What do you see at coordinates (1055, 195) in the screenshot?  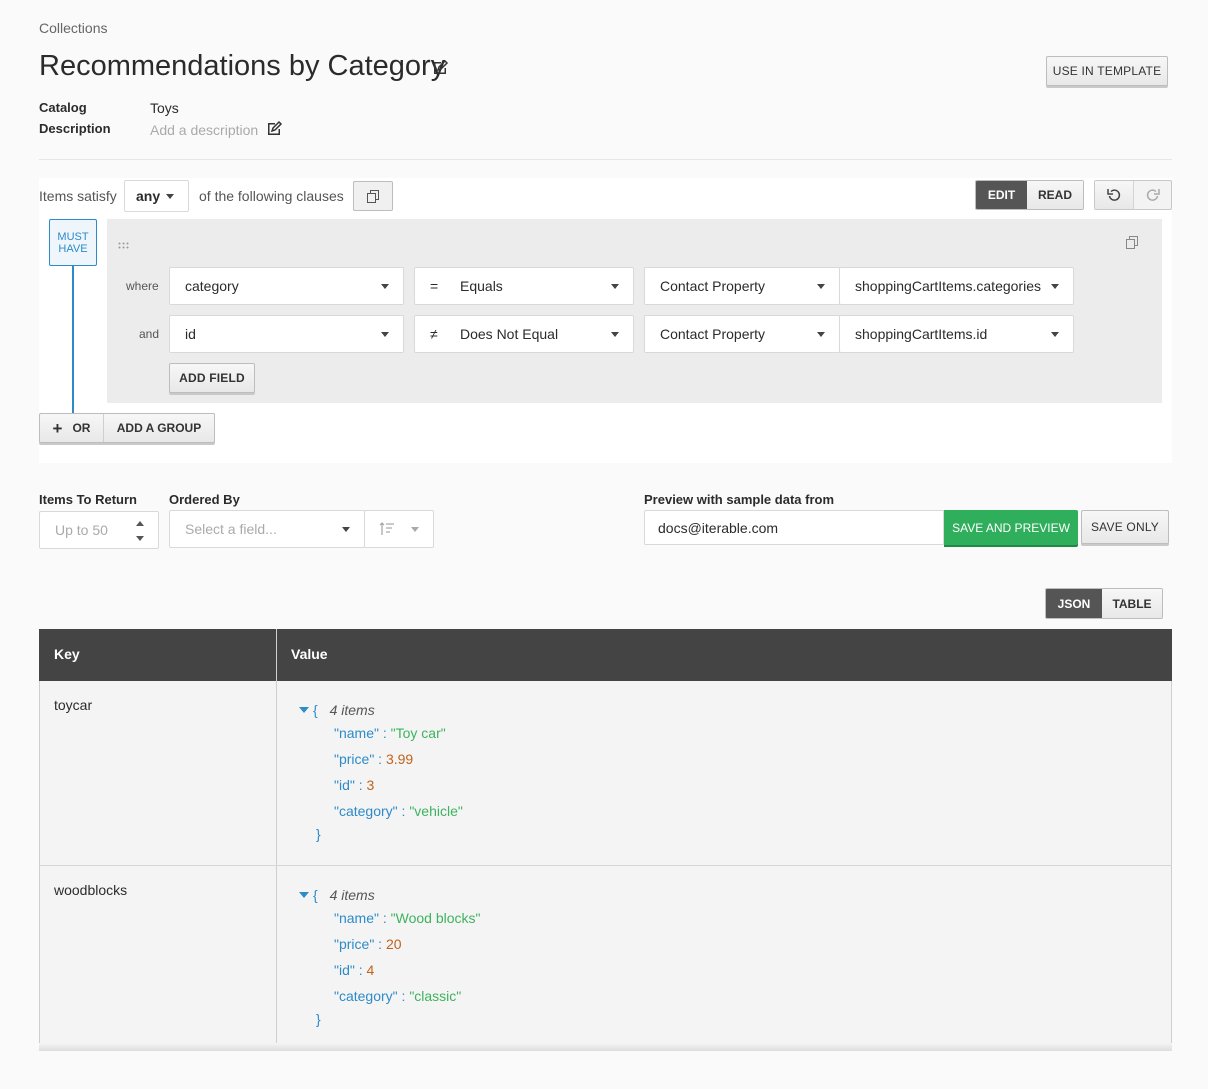 I see `read-mode-button: READ` at bounding box center [1055, 195].